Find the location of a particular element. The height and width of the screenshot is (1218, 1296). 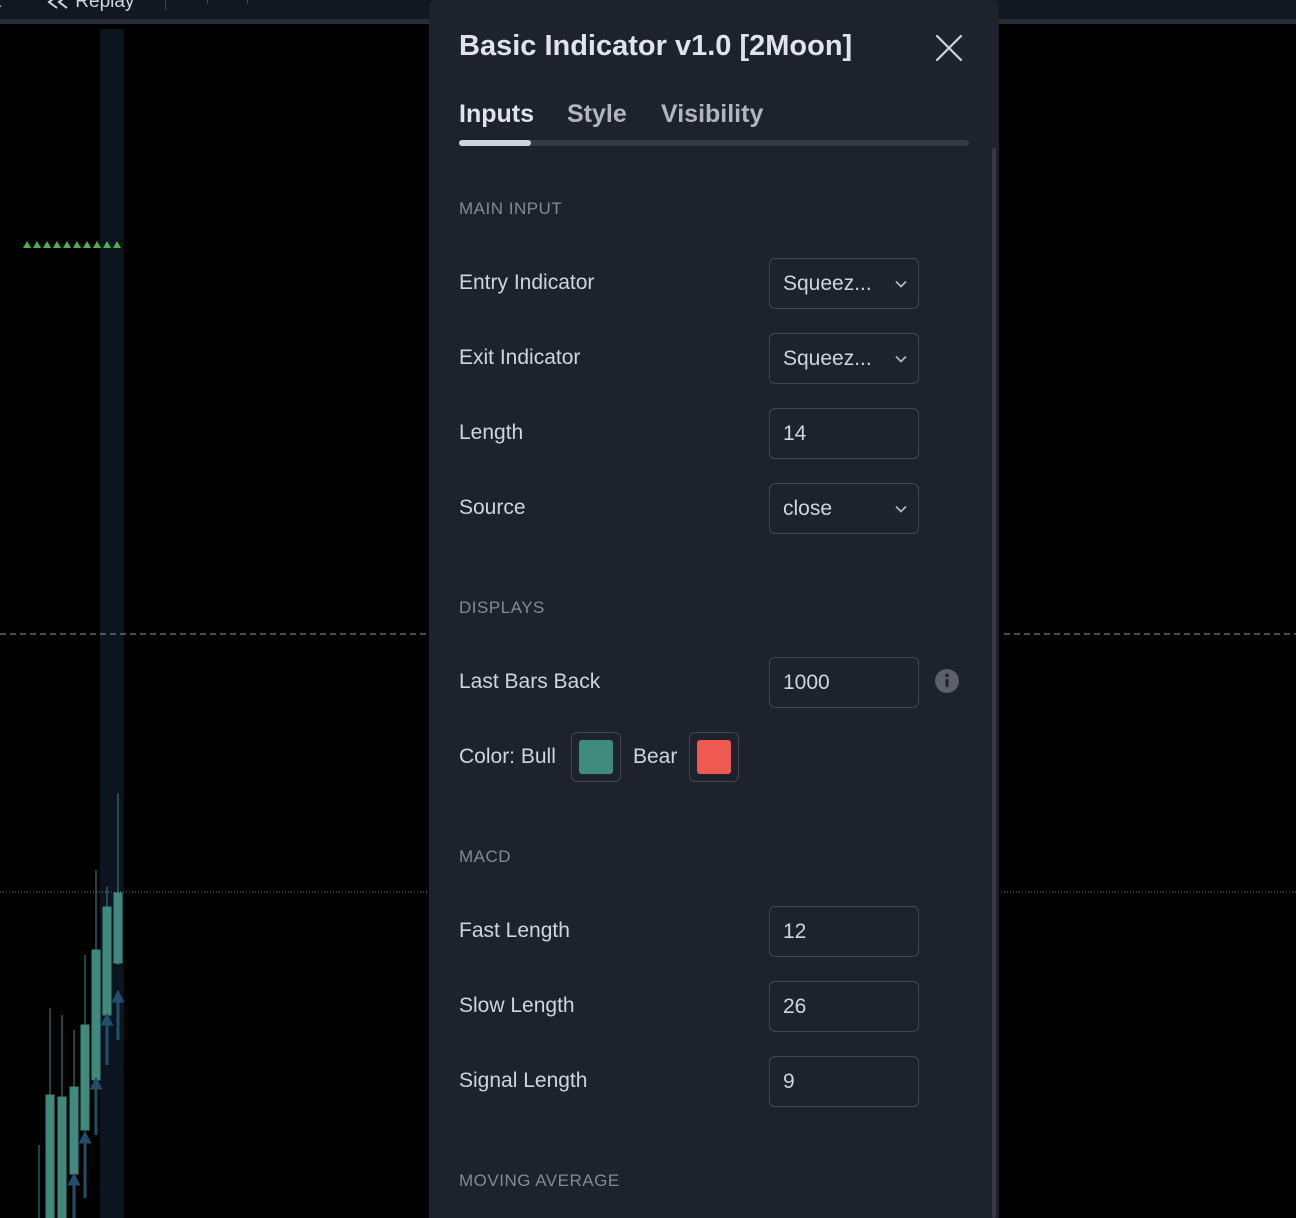

exit-indicator-label: Exit Indicator is located at coordinates (520, 357).